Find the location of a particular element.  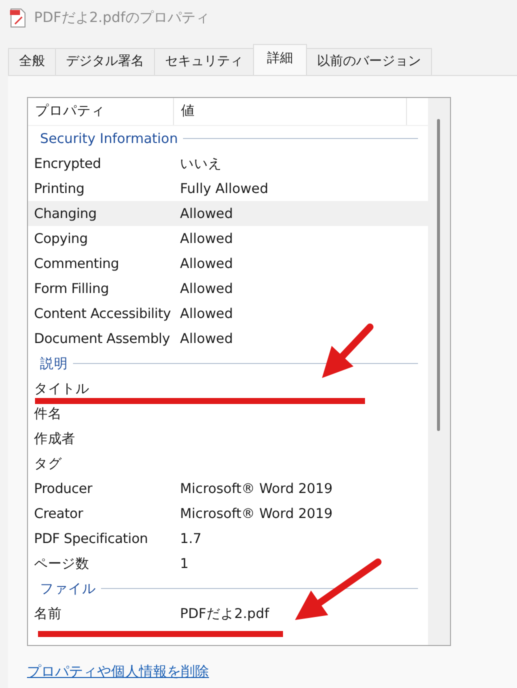

list-row: 名前 PDFだよ2.pdf is located at coordinates (228, 613).